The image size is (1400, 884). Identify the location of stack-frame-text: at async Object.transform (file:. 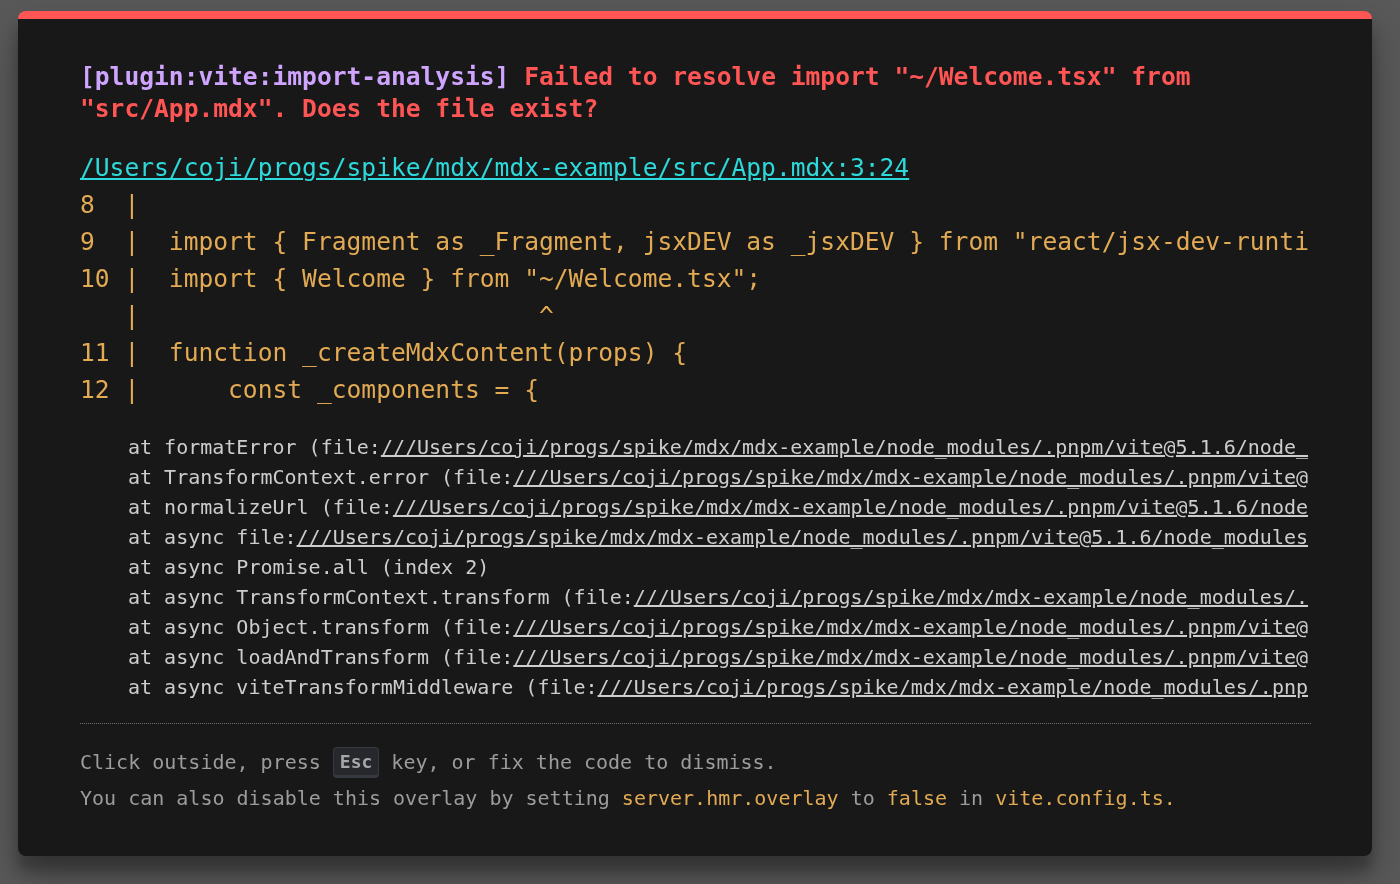
(321, 627).